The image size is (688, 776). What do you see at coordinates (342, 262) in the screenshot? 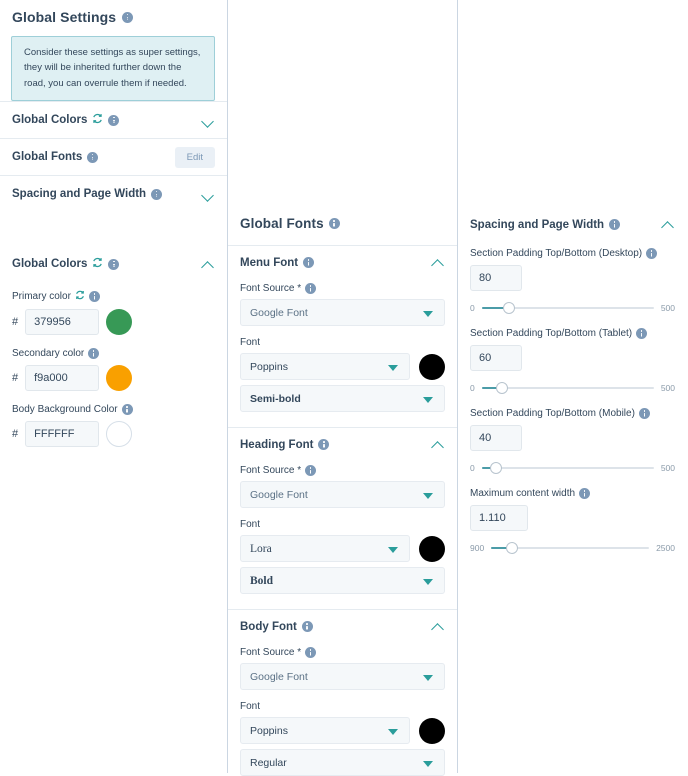
I see `menu-font-header: Menu Font` at bounding box center [342, 262].